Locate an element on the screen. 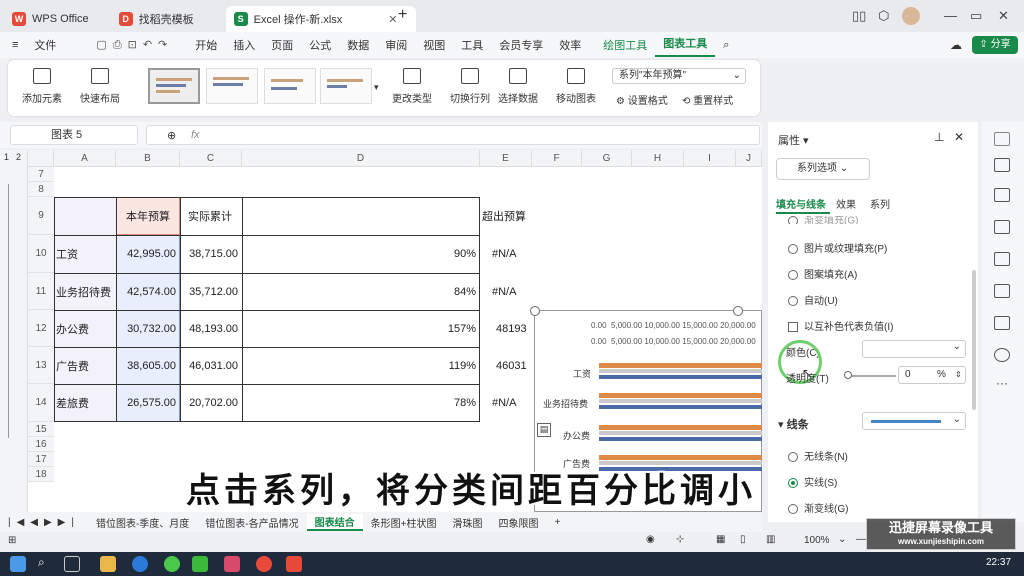 This screenshot has height=576, width=1024. panel-scrollbar is located at coordinates (974, 340).